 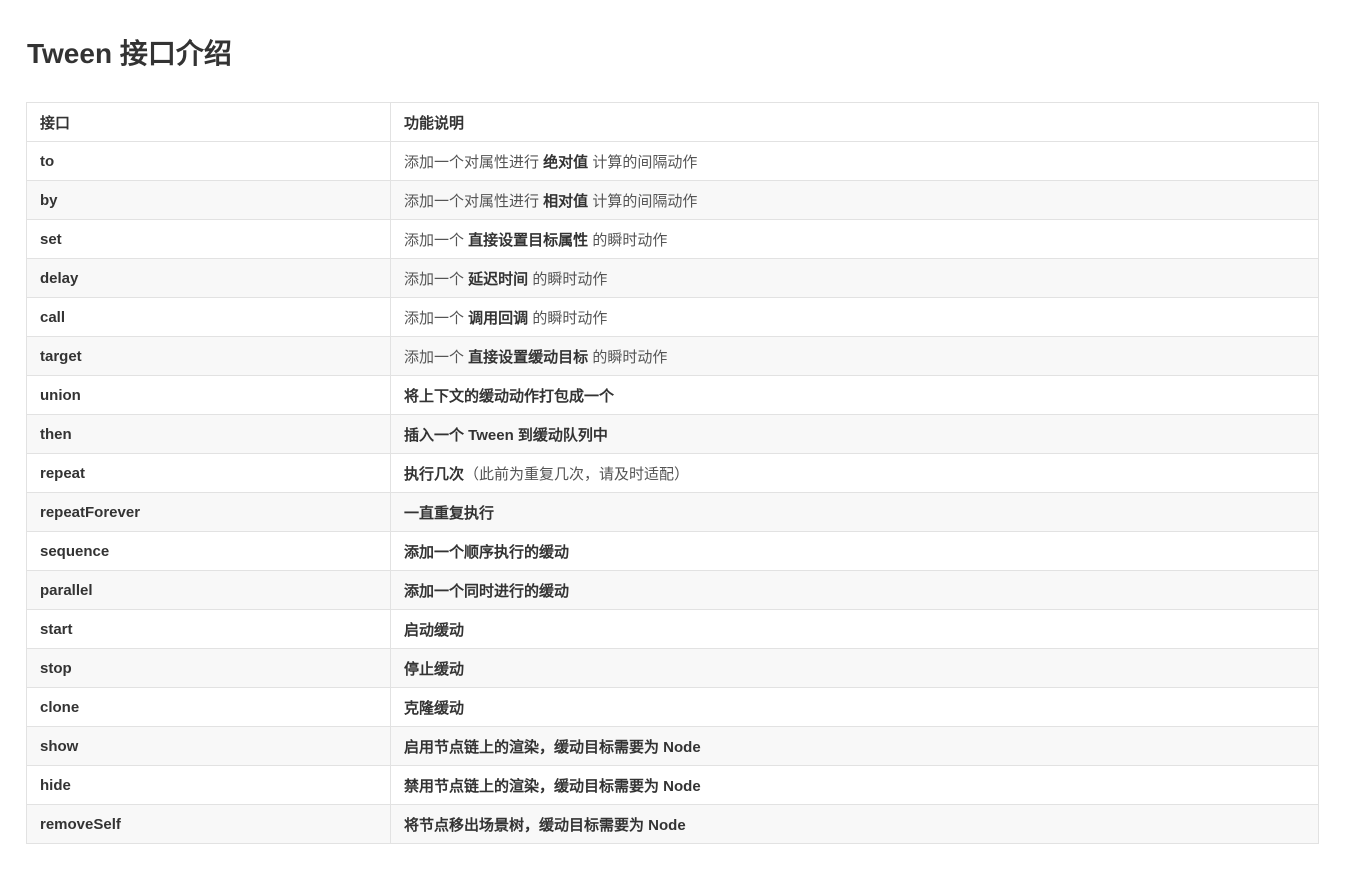 What do you see at coordinates (208, 668) in the screenshot?
I see `api-name-cell: stop` at bounding box center [208, 668].